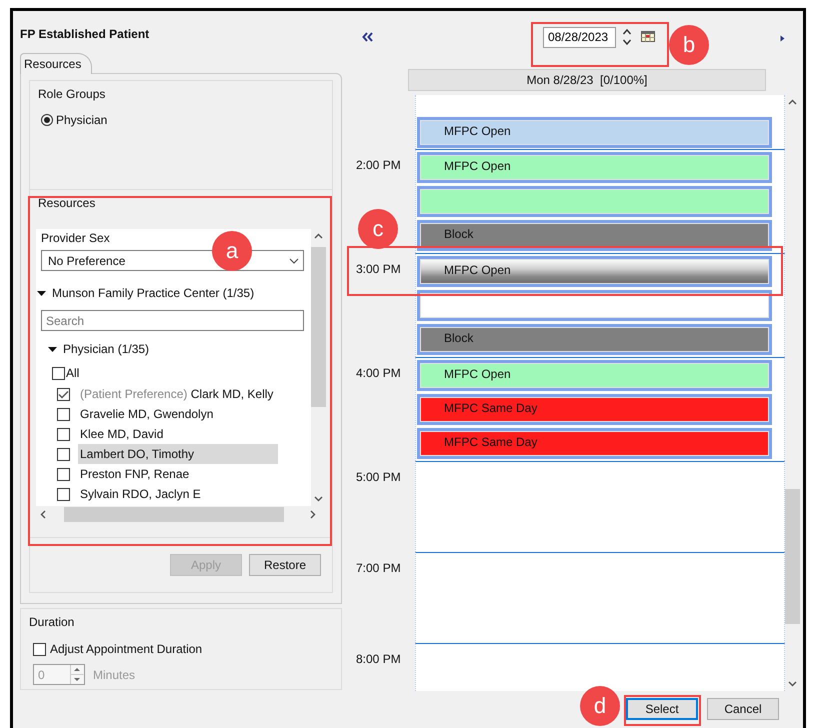 This screenshot has height=728, width=818. Describe the element at coordinates (627, 37) in the screenshot. I see `spinner-icon` at that location.